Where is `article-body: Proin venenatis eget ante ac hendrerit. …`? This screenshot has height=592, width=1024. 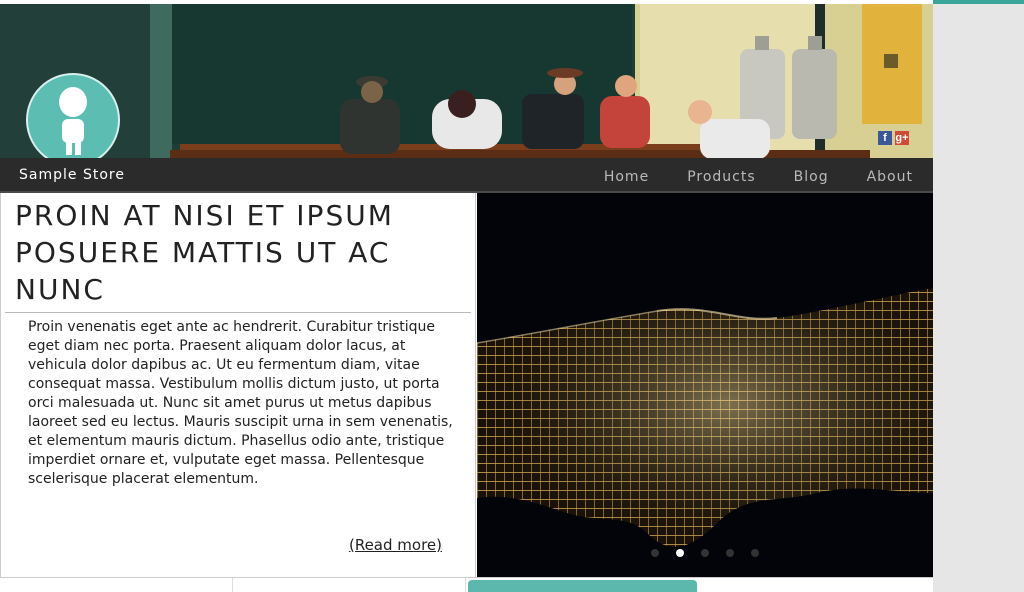
article-body: Proin venenatis eget ante ac hendrerit. … is located at coordinates (240, 403).